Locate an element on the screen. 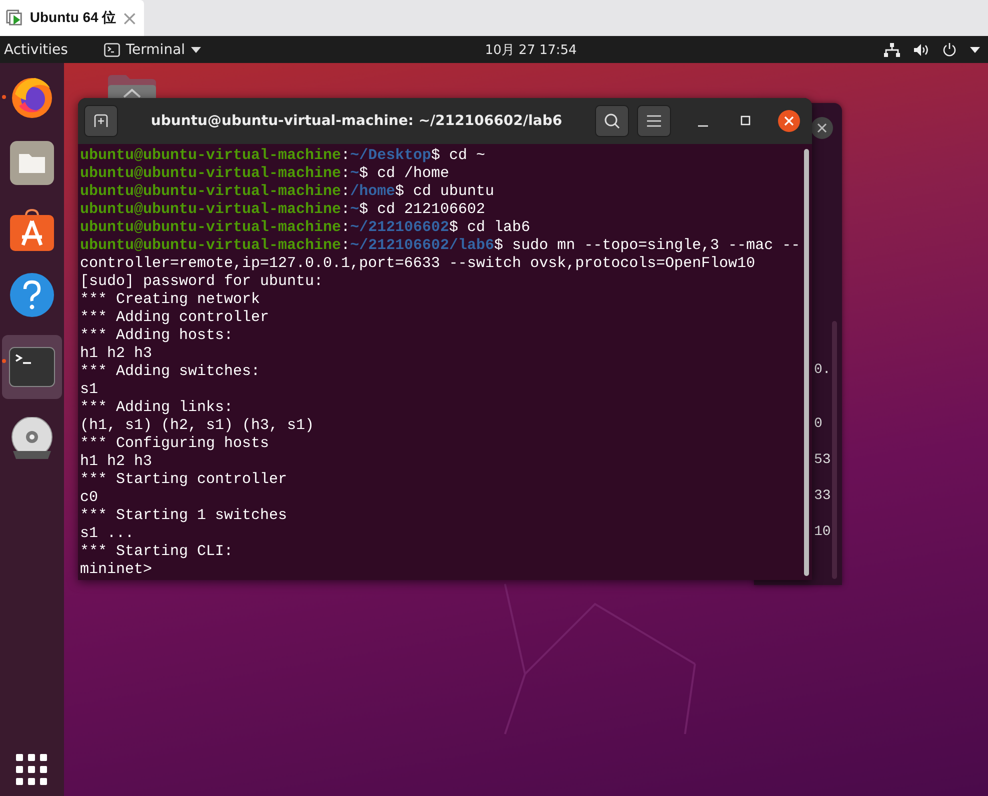  command-text: $ cd ubuntu is located at coordinates (444, 191).